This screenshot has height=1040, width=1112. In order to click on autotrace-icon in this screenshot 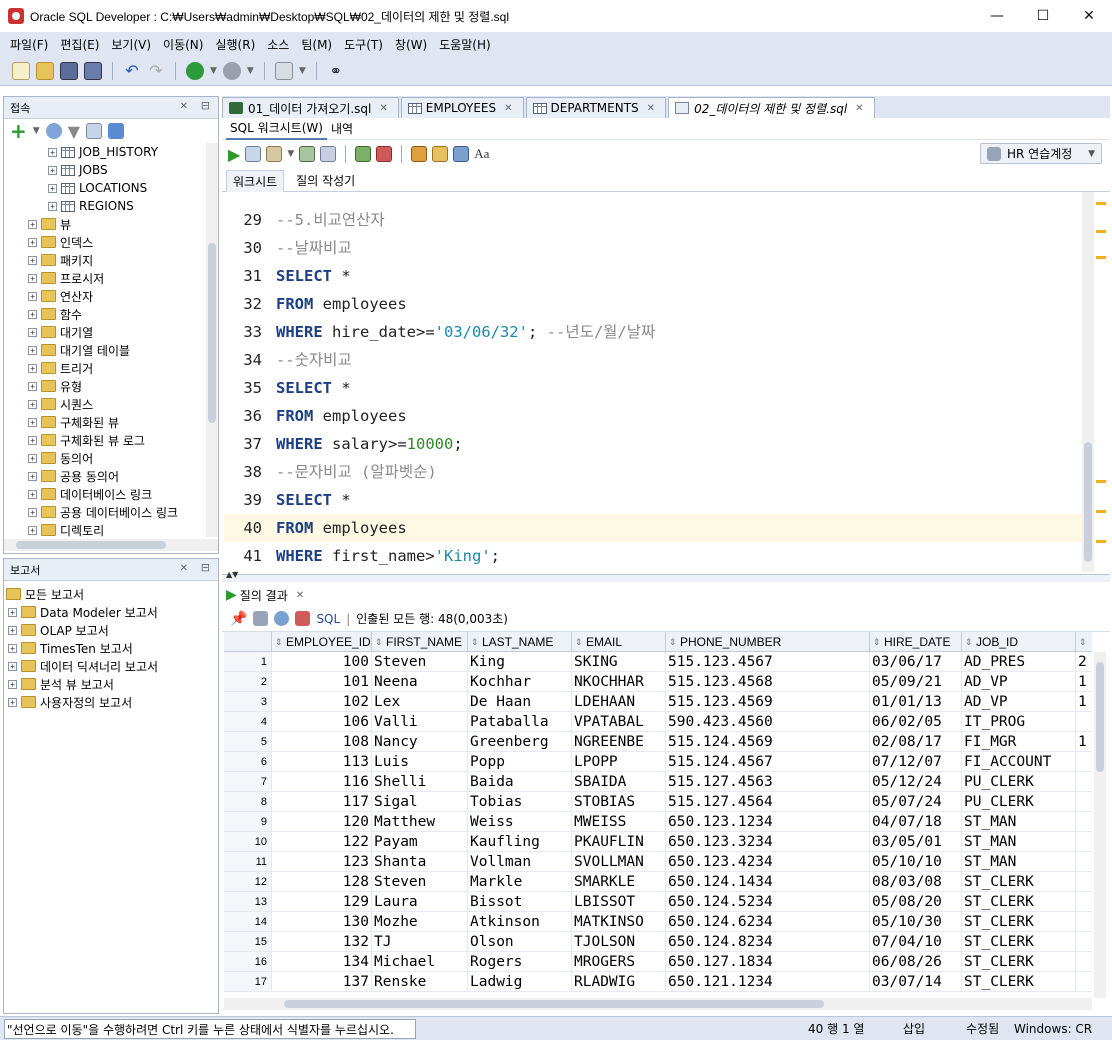, I will do `click(274, 154)`.